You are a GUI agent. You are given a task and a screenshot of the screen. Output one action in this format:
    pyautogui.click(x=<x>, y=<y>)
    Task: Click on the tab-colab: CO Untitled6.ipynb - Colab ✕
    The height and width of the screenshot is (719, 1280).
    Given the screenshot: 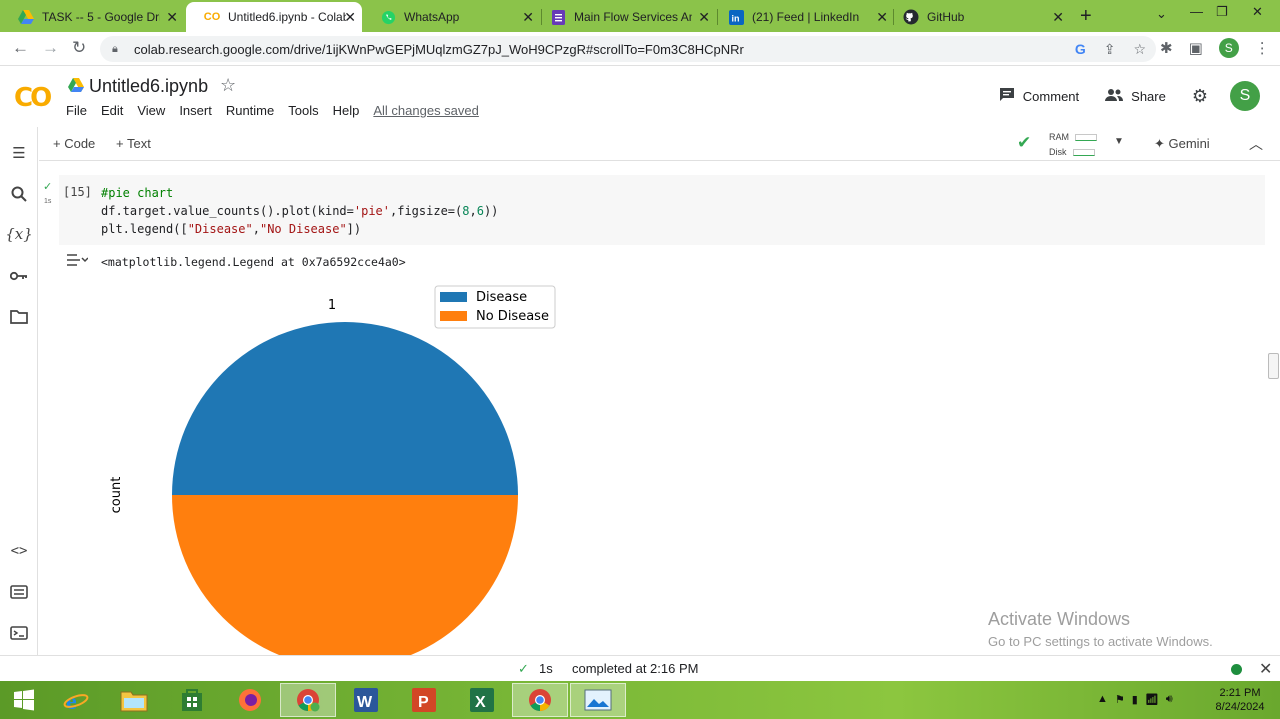 What is the action you would take?
    pyautogui.click(x=274, y=17)
    